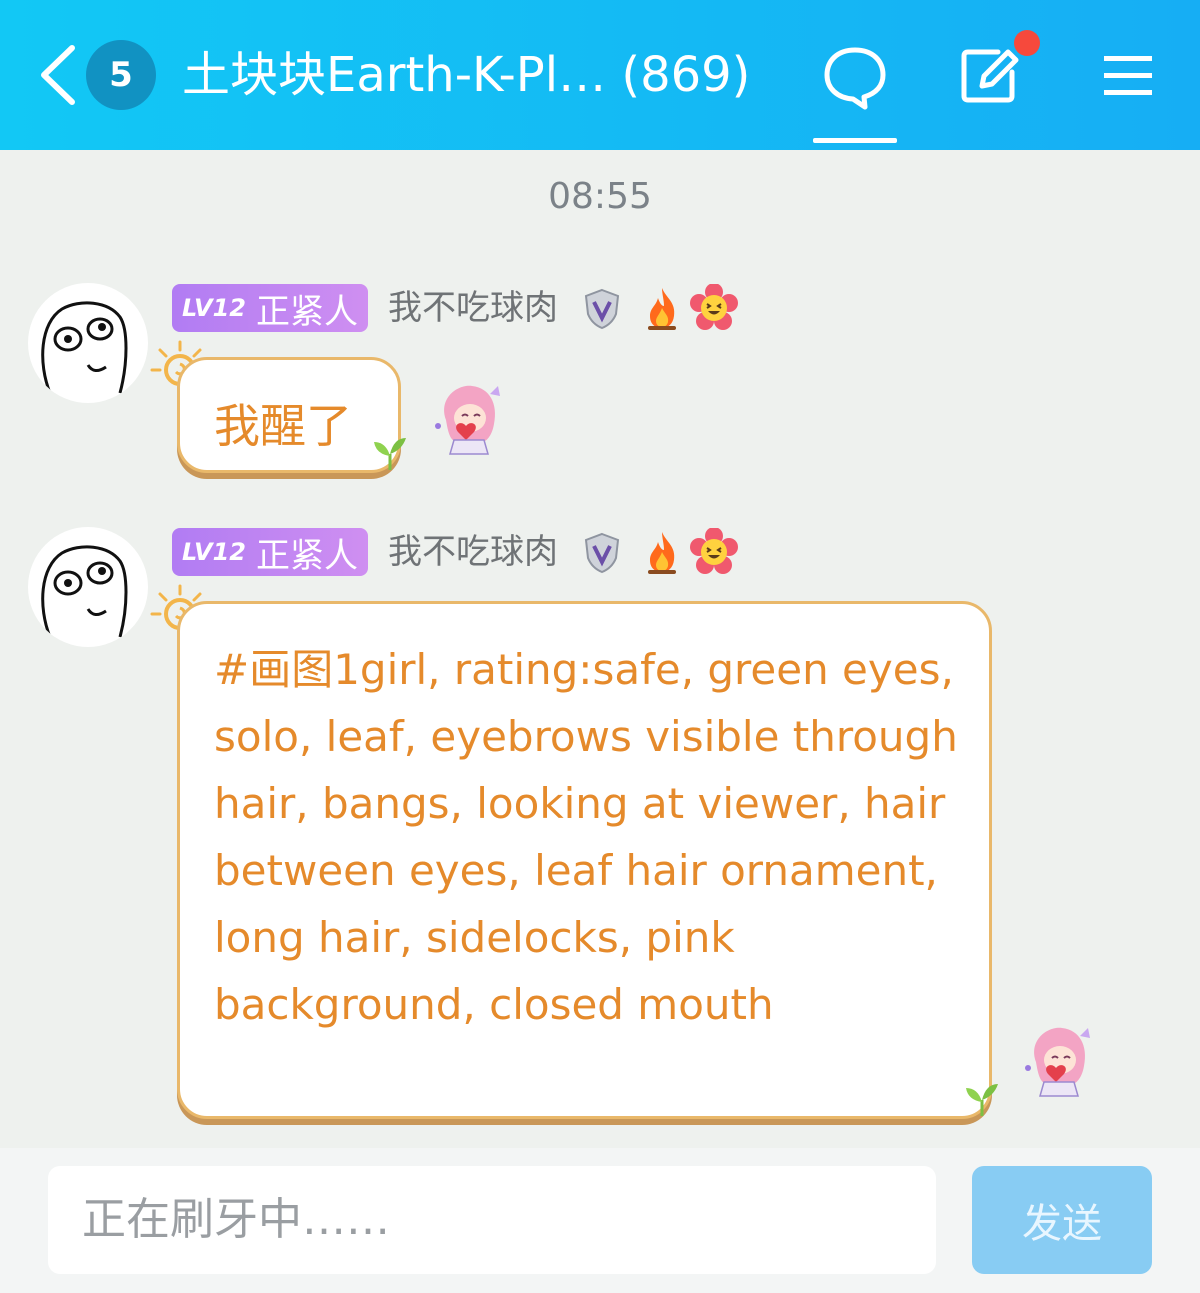 This screenshot has width=1200, height=1293. I want to click on chat-tab-indicator, so click(855, 140).